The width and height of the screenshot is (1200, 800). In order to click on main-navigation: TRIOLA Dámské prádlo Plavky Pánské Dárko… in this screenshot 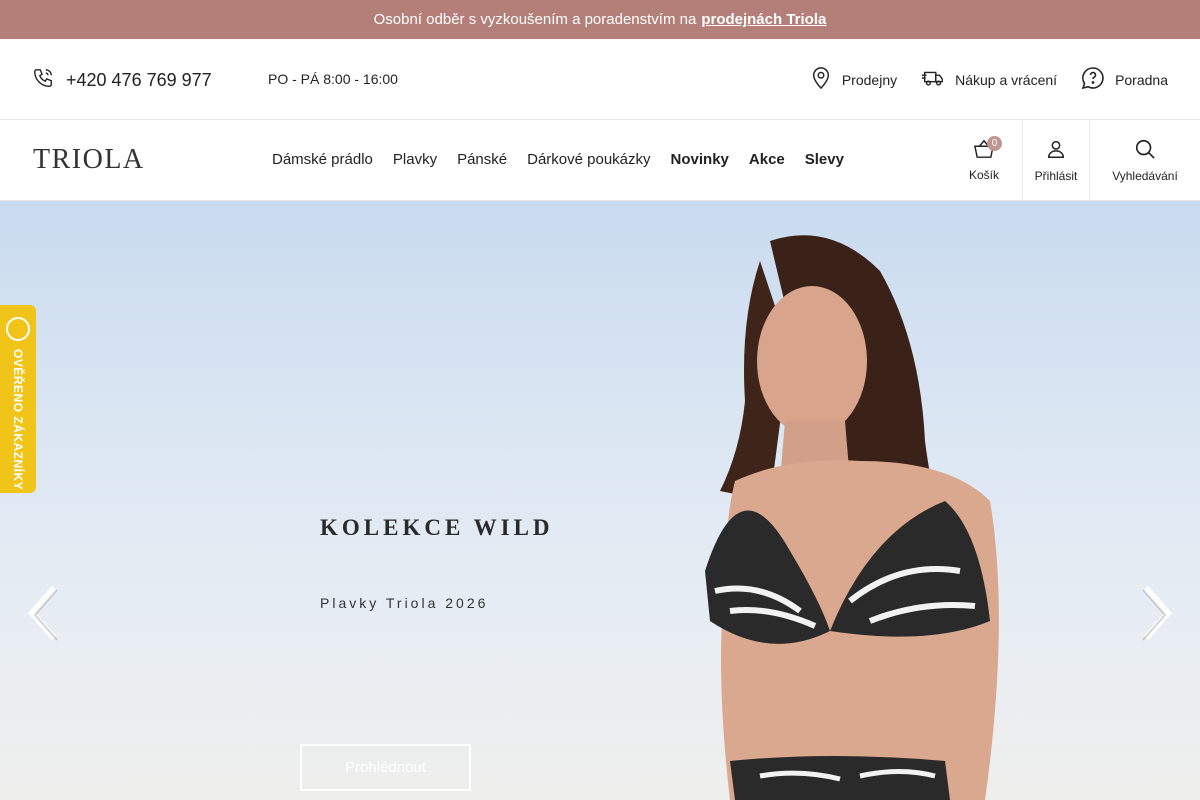, I will do `click(600, 160)`.